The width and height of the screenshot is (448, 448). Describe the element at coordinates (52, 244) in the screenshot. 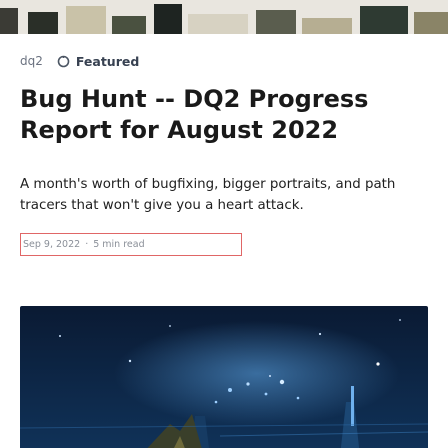

I see `publish-date: Sep 9, 2022` at that location.